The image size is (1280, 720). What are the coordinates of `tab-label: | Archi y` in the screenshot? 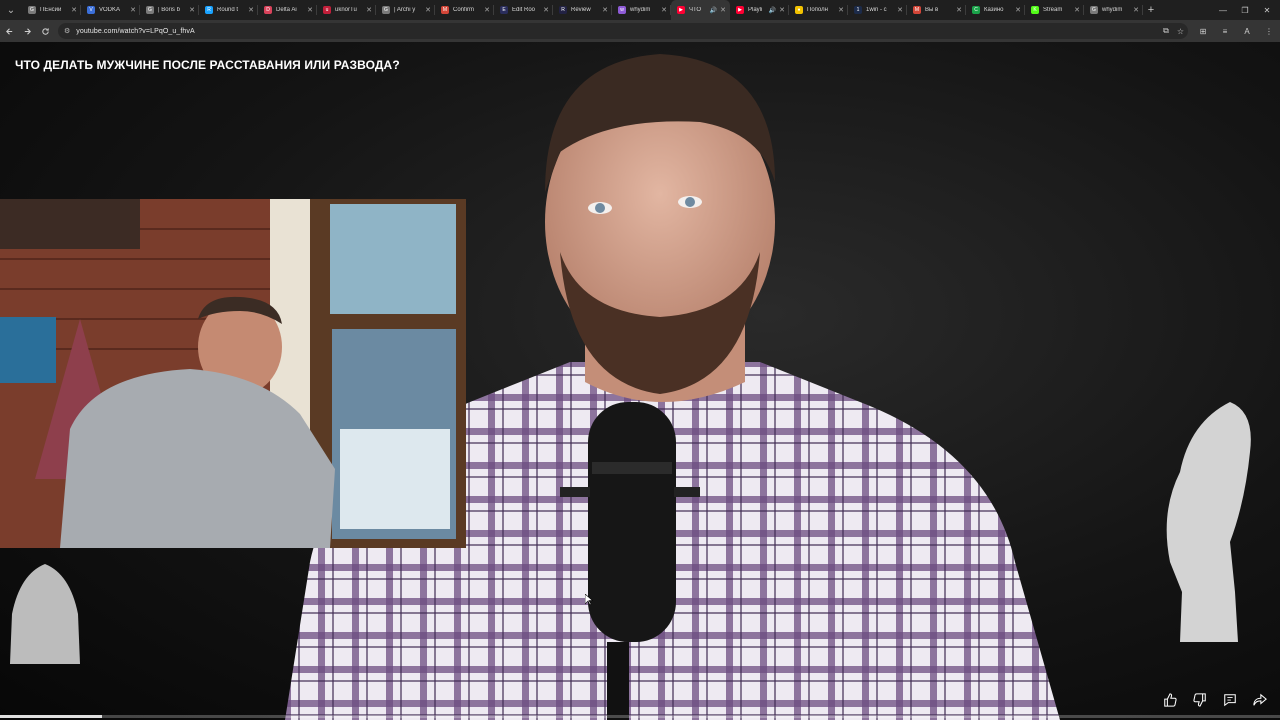 It's located at (405, 10).